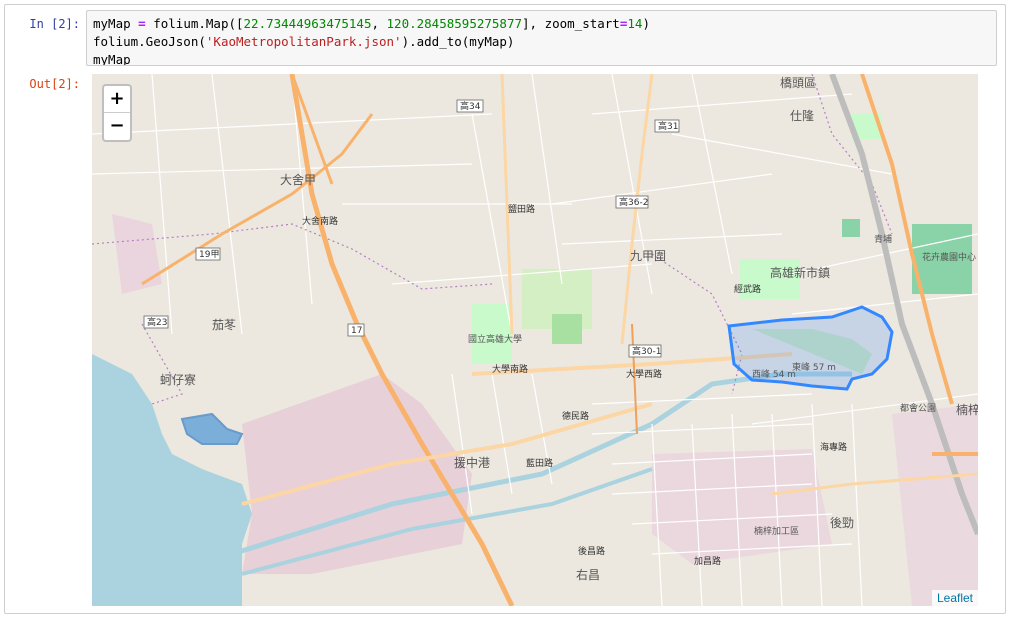 This screenshot has width=1011, height=620. What do you see at coordinates (178, 379) in the screenshot?
I see `place-kezailiao: 蚵仔寮` at bounding box center [178, 379].